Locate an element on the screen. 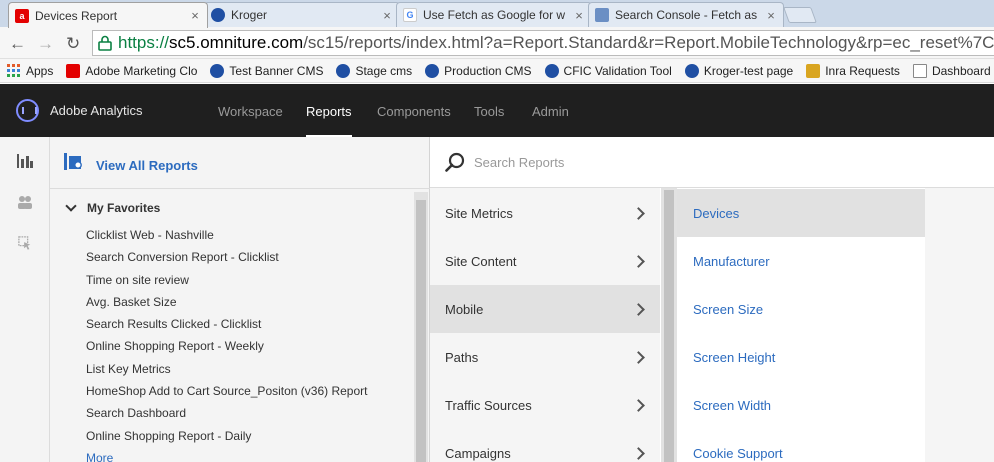 Image resolution: width=994 pixels, height=462 pixels. report-devices: Devices is located at coordinates (801, 213).